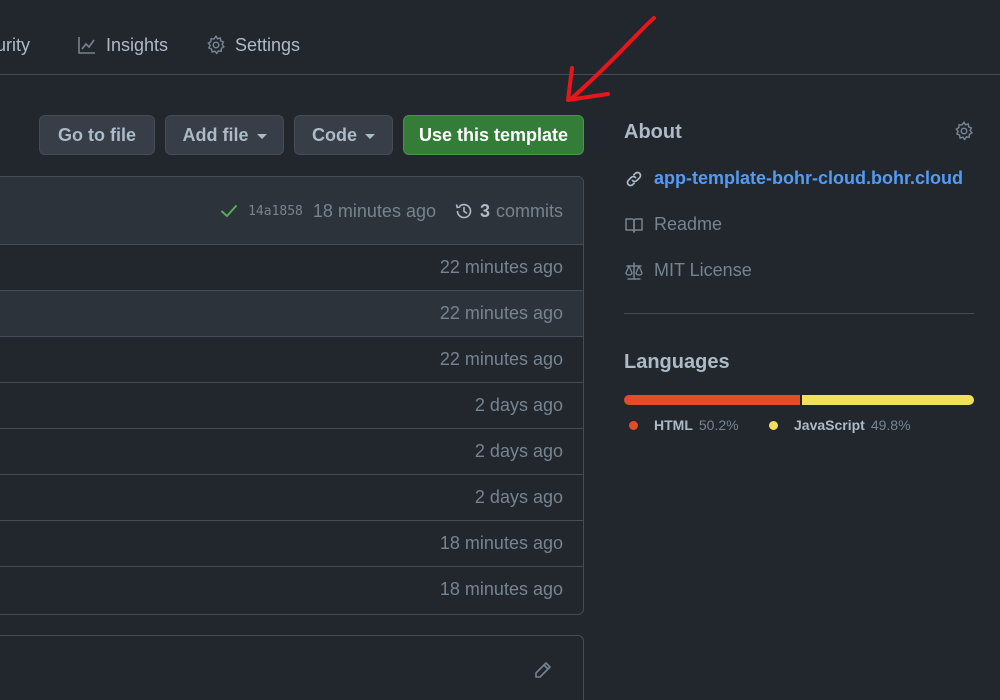 Image resolution: width=1000 pixels, height=700 pixels. Describe the element at coordinates (653, 132) in the screenshot. I see `about-heading: About` at that location.